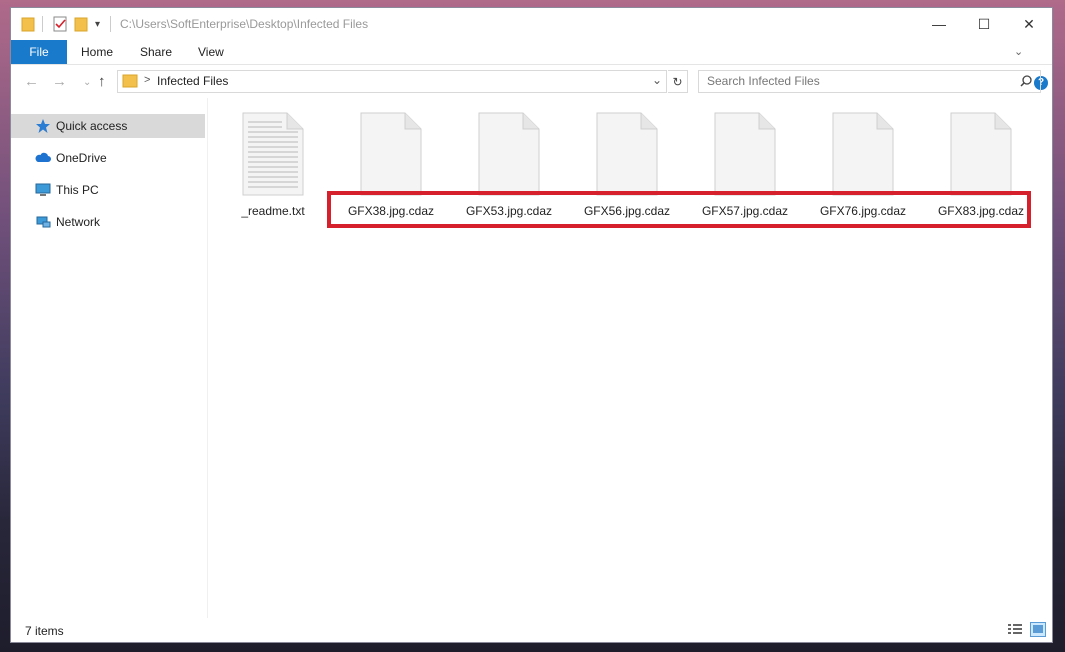  I want to click on file-name: _readme.txt, so click(273, 211).